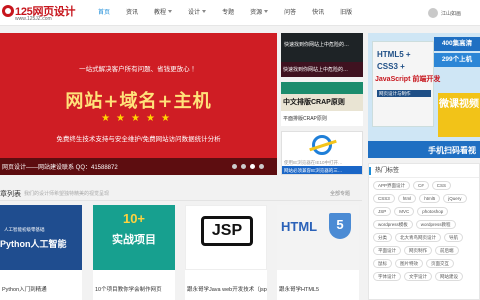  What do you see at coordinates (441, 185) in the screenshot?
I see `tag-chip: CSS` at bounding box center [441, 185].